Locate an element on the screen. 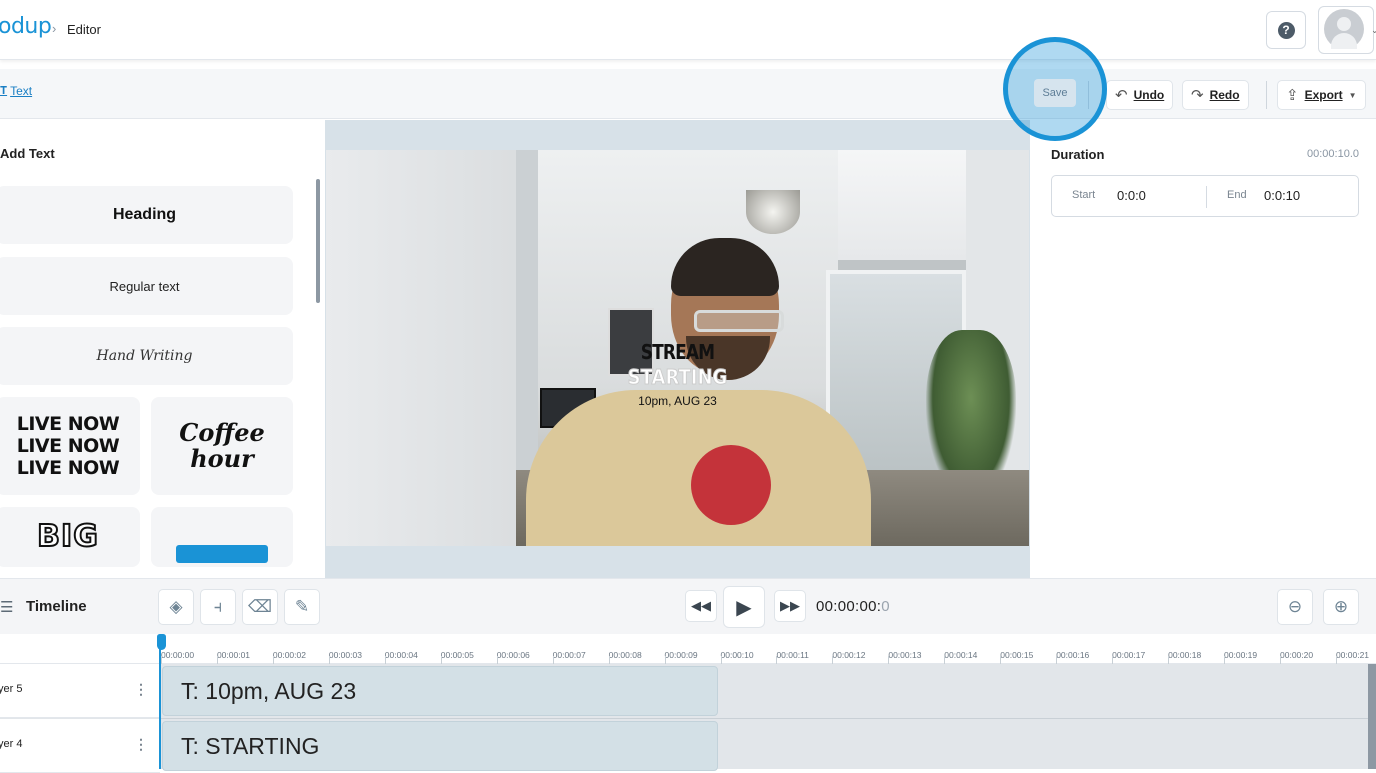 The image size is (1376, 773). zoom-in-icon: ⊕ is located at coordinates (1341, 606).